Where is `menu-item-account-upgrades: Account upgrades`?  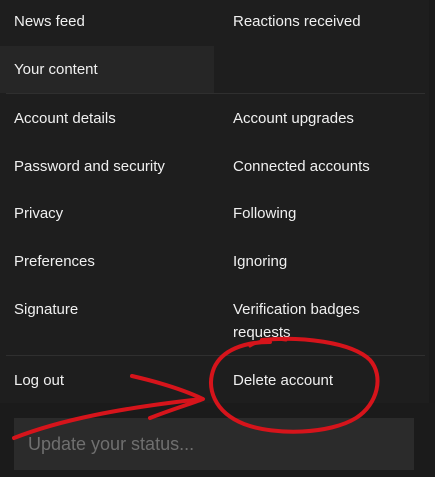
menu-item-account-upgrades: Account upgrades is located at coordinates (293, 118).